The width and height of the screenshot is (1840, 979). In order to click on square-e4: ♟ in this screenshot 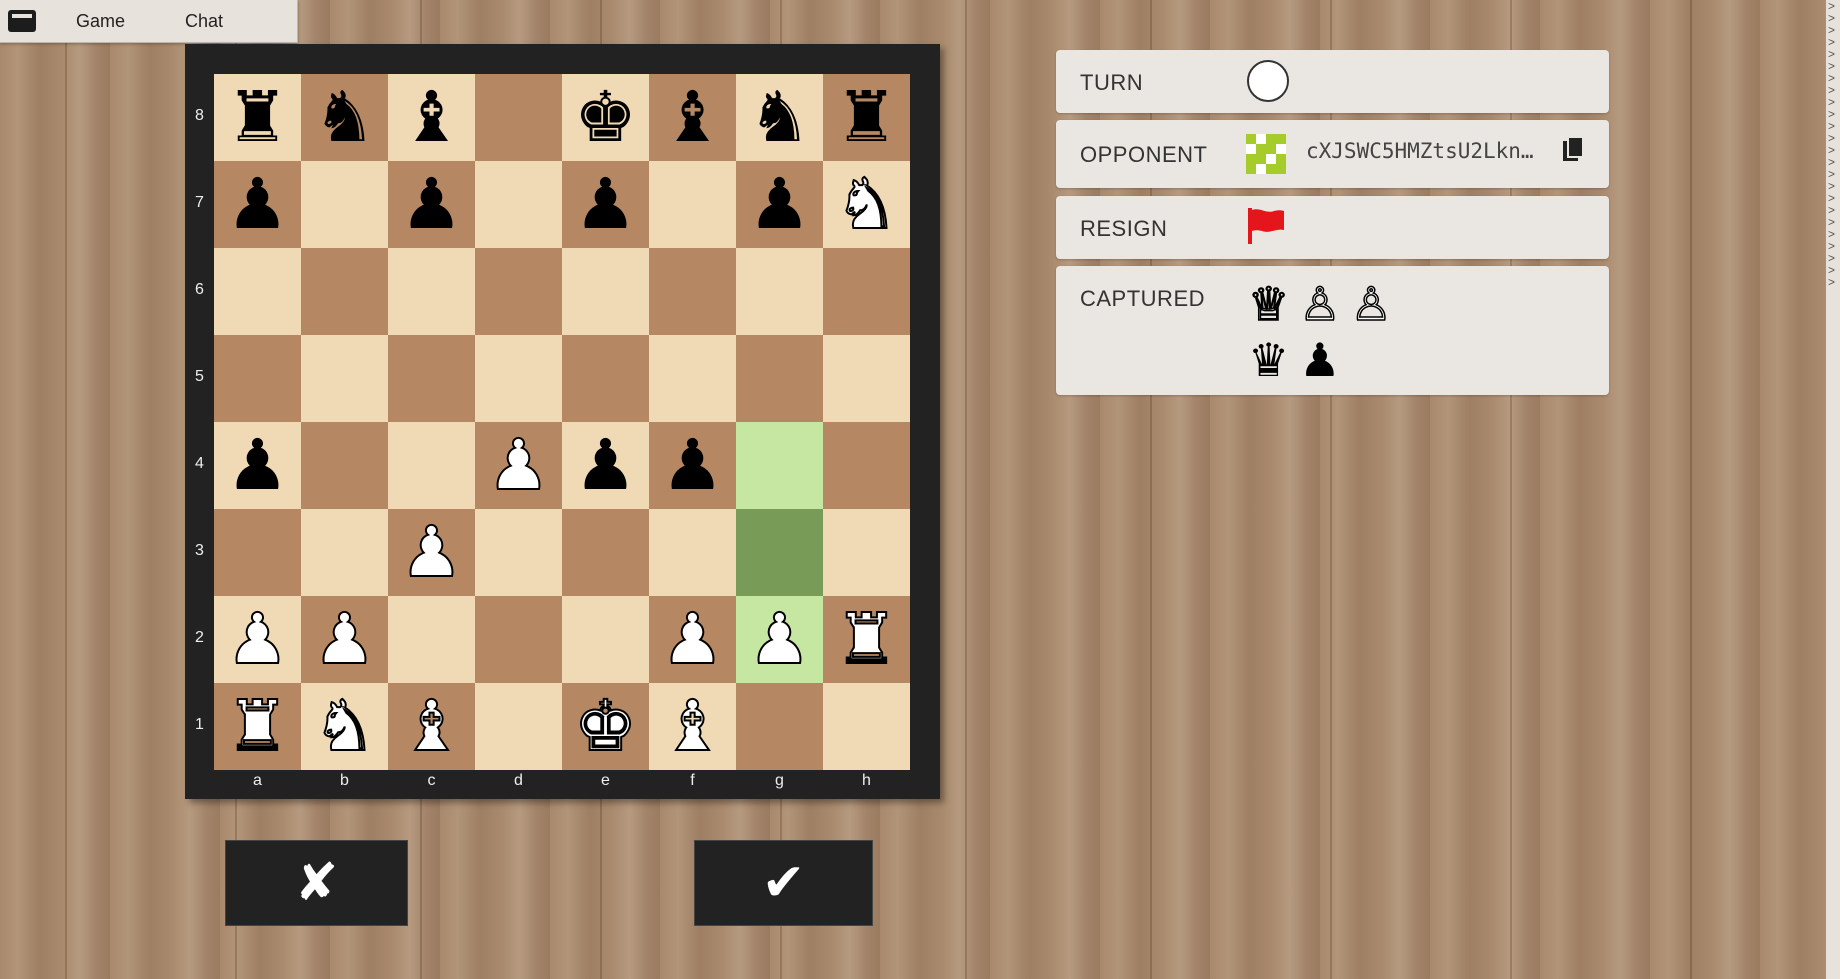, I will do `click(605, 465)`.